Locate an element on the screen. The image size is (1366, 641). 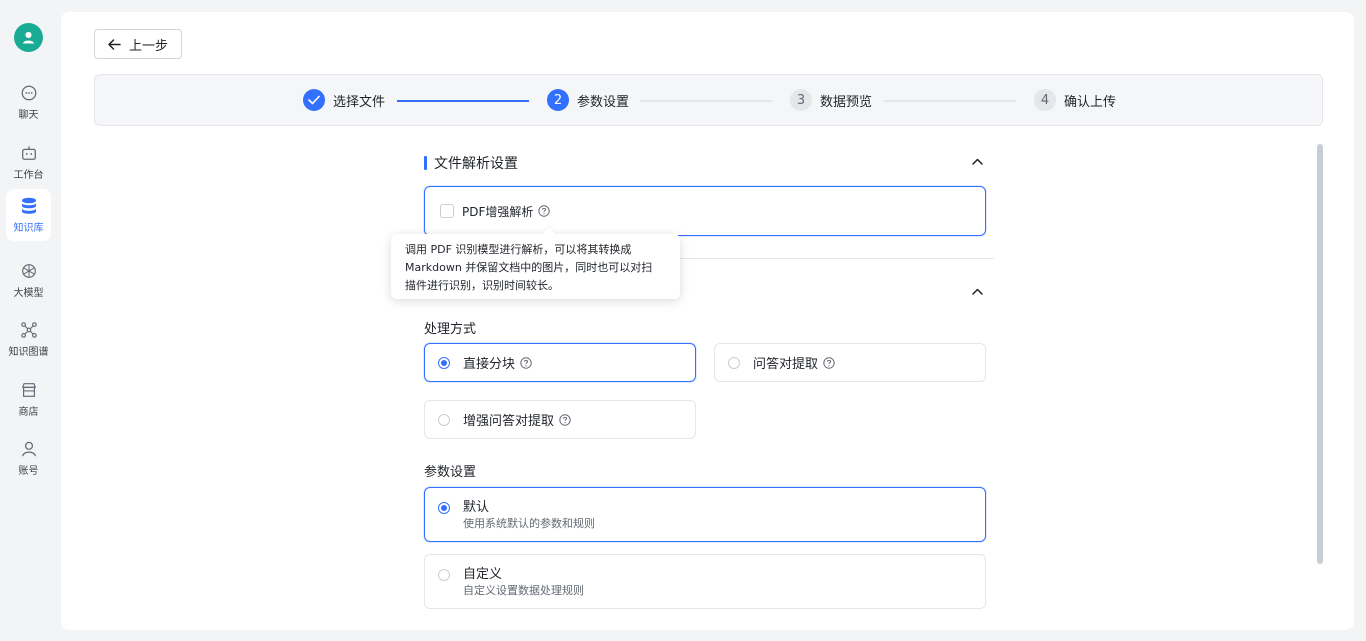
sidebar-item-store: 商店 is located at coordinates (28, 399).